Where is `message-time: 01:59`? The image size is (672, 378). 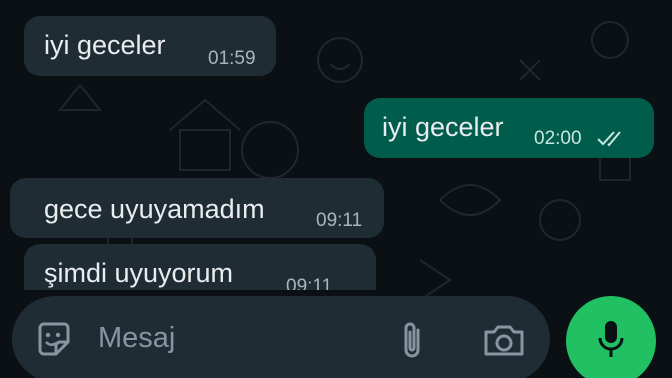
message-time: 01:59 is located at coordinates (232, 58).